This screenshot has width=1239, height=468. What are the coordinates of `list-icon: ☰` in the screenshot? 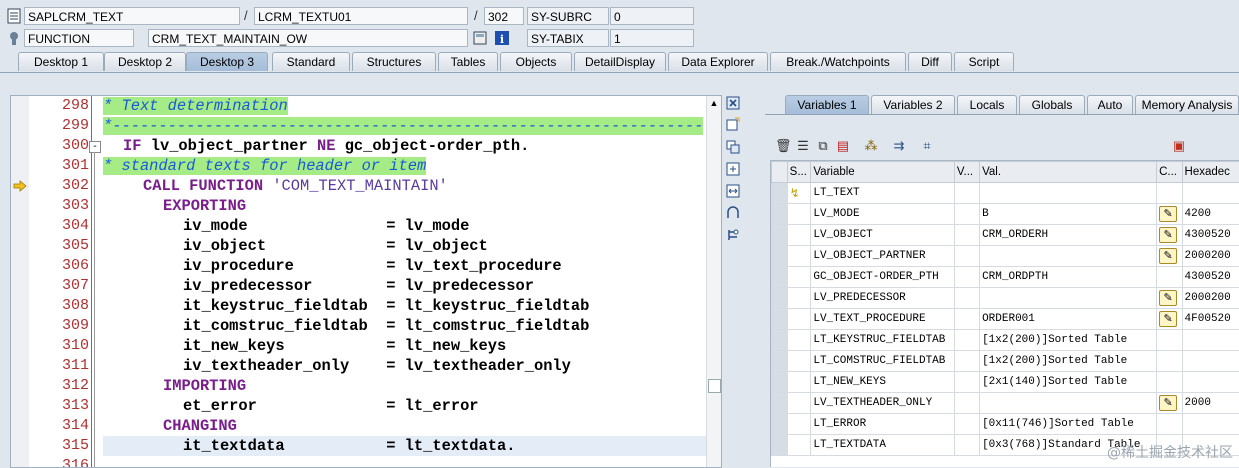 It's located at (803, 146).